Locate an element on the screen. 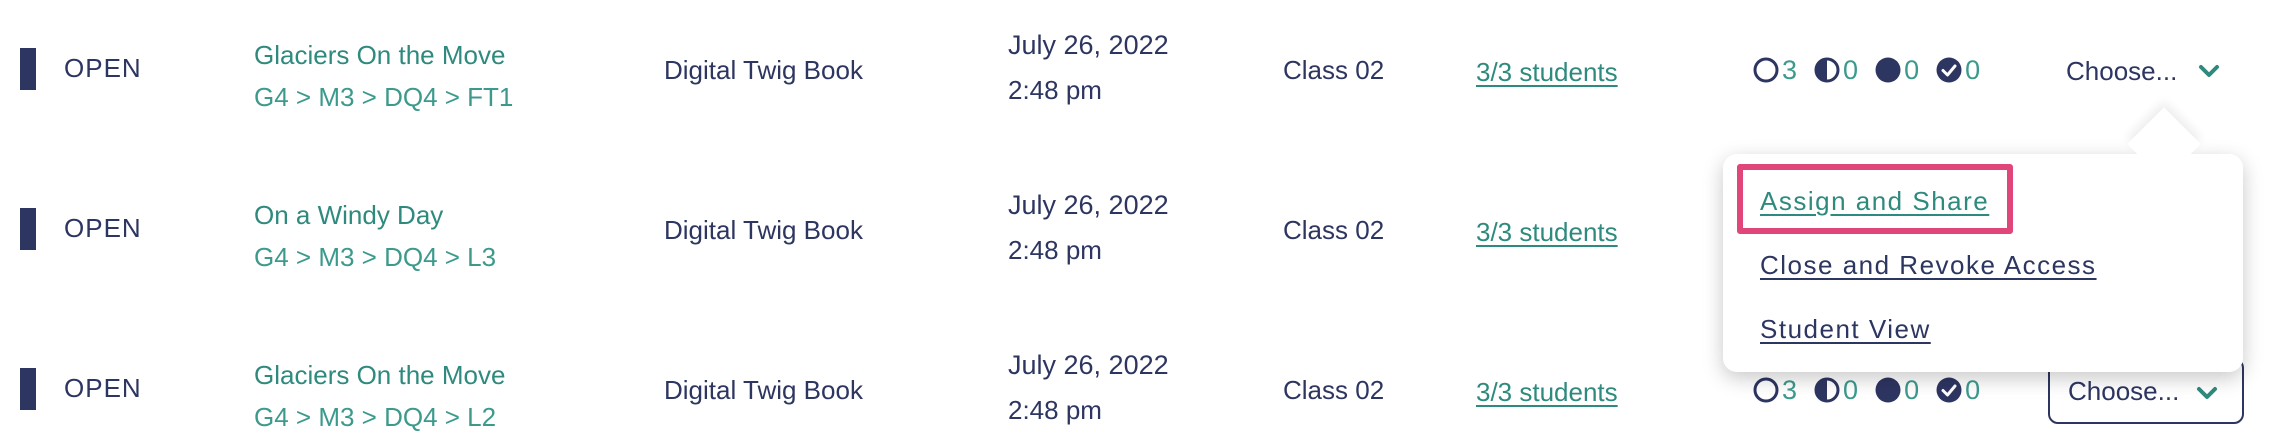  lesson-title: On a Windy Day is located at coordinates (349, 215).